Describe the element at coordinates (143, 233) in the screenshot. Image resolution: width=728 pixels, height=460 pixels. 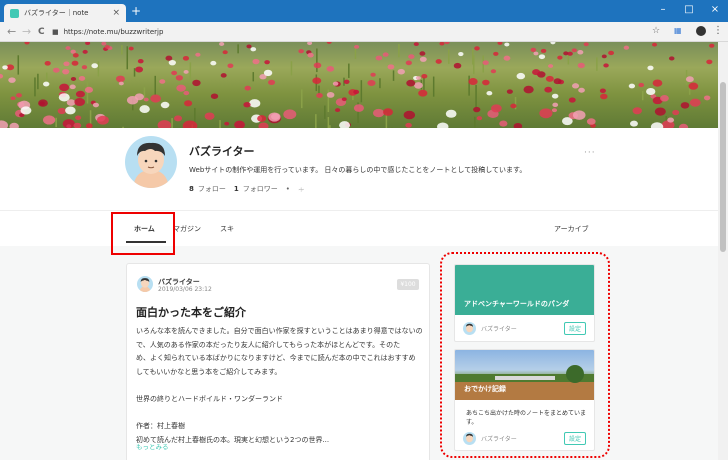
I see `home-tab-highlight` at that location.